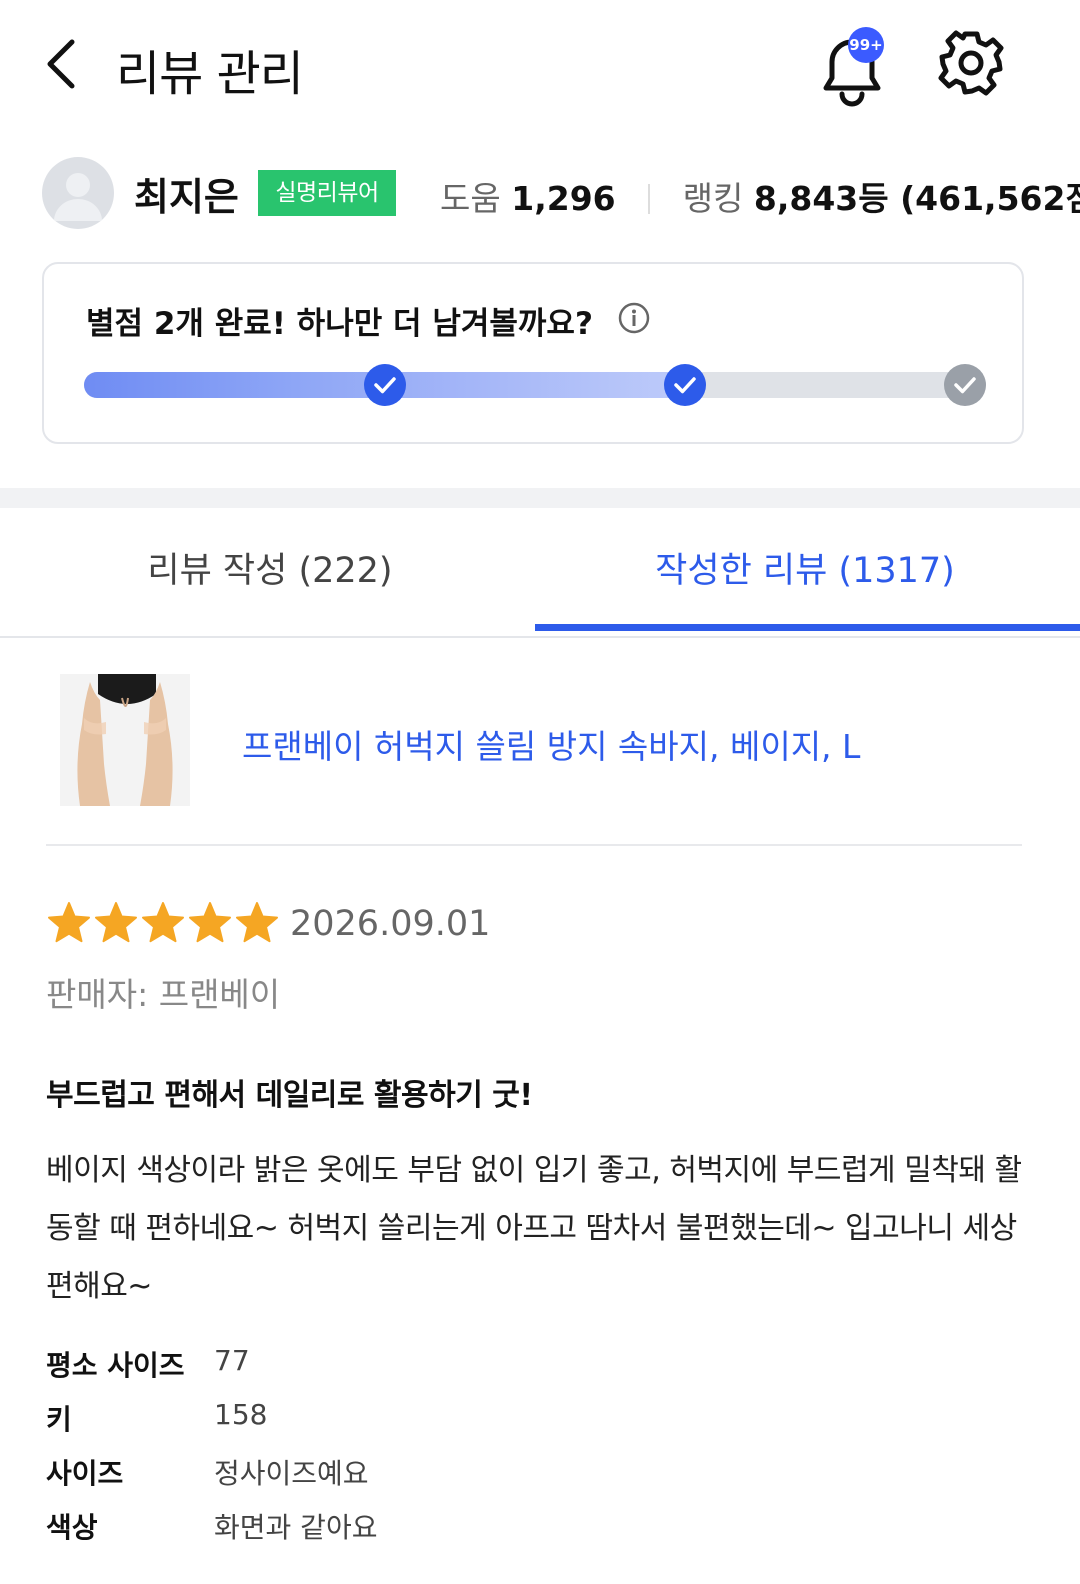 The width and height of the screenshot is (1080, 1584). What do you see at coordinates (219, 994) in the screenshot?
I see `seller-name: 프랜베이` at bounding box center [219, 994].